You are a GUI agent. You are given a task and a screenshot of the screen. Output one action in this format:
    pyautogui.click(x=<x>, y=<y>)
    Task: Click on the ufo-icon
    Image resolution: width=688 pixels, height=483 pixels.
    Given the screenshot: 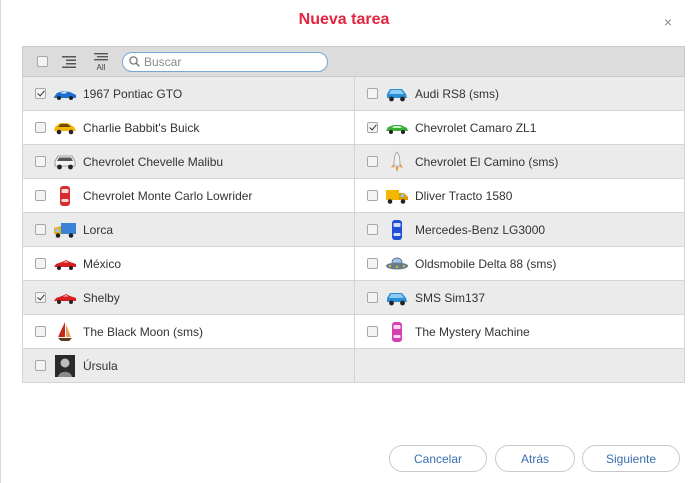 What is the action you would take?
    pyautogui.click(x=397, y=264)
    